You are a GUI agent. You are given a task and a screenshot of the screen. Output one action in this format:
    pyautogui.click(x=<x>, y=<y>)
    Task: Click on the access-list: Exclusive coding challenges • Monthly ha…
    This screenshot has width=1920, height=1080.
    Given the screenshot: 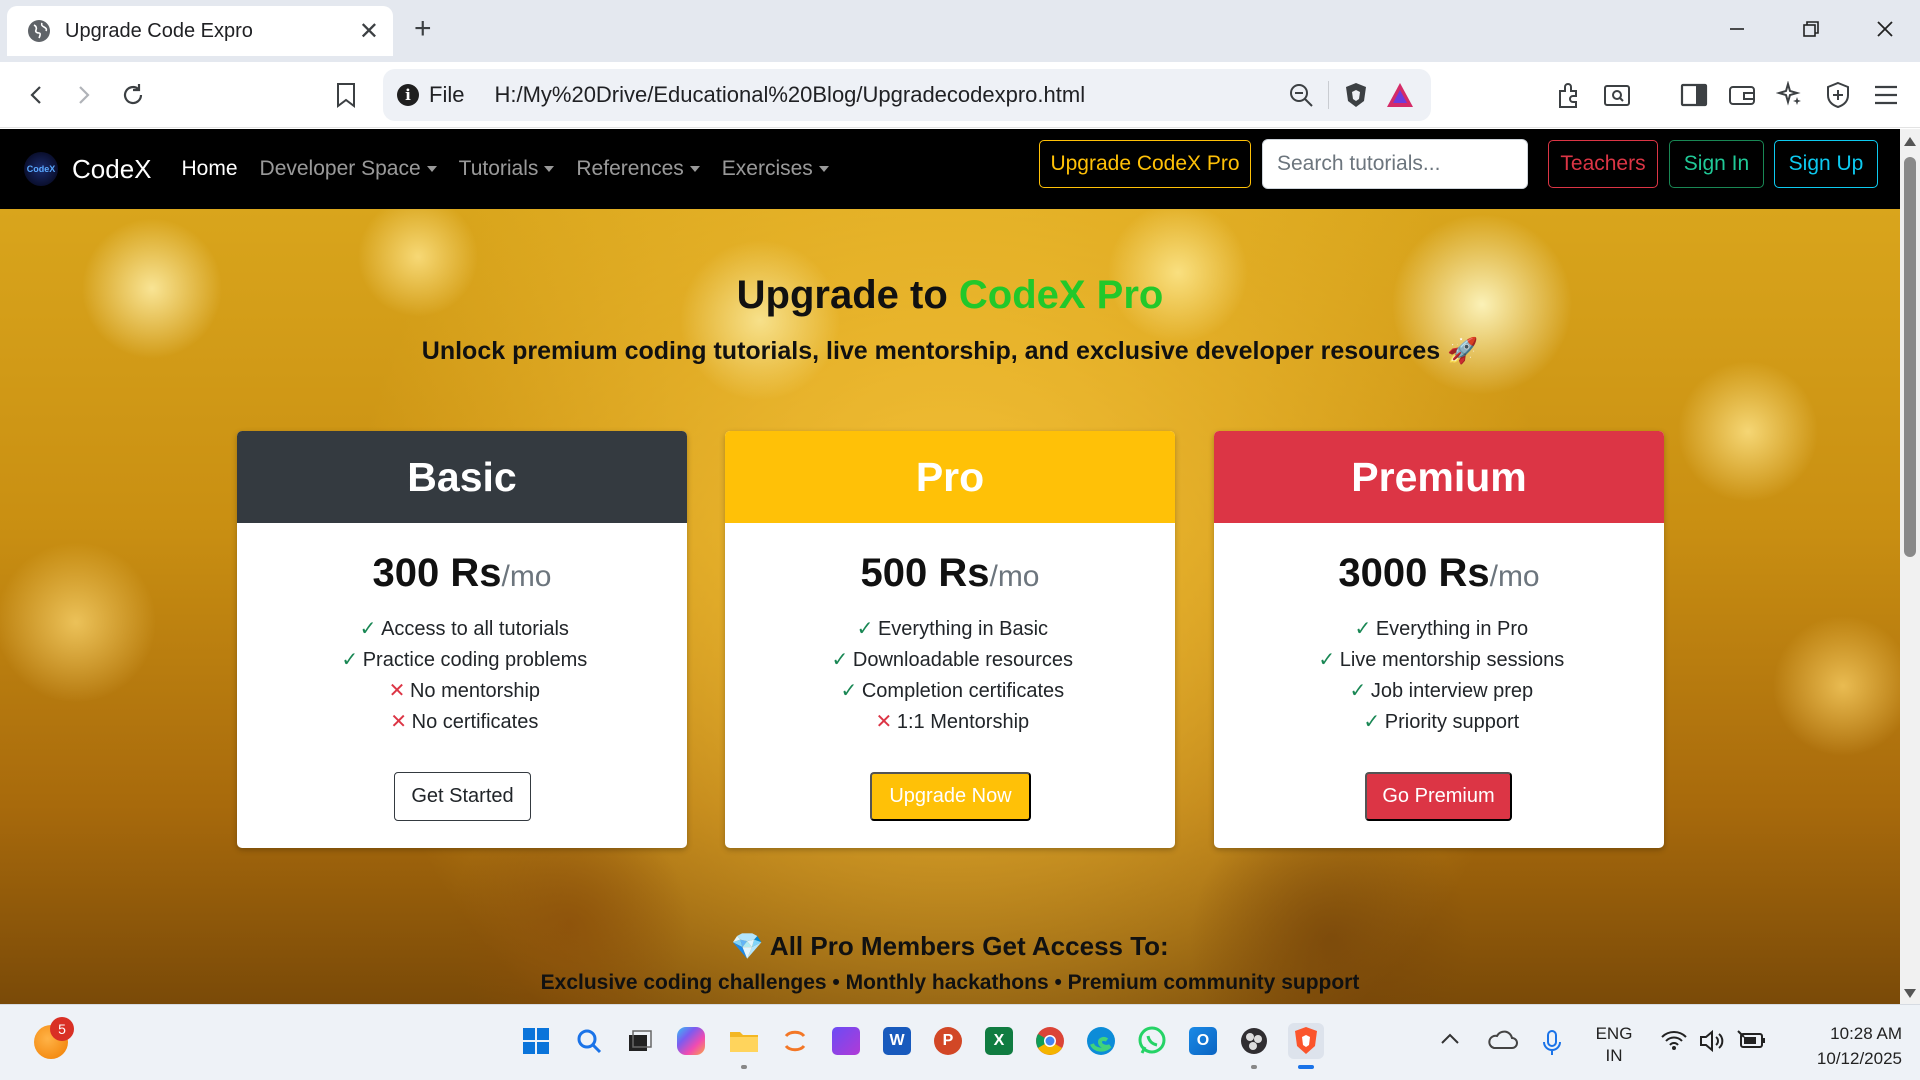 What is the action you would take?
    pyautogui.click(x=950, y=982)
    